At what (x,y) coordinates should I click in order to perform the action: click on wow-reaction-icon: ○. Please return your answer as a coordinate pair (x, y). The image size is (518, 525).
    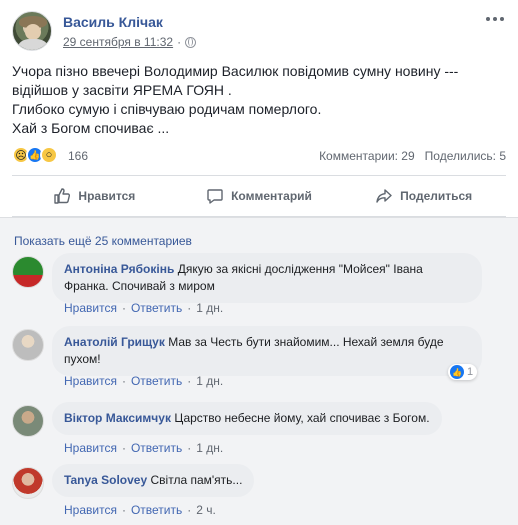
    Looking at the image, I should click on (49, 155).